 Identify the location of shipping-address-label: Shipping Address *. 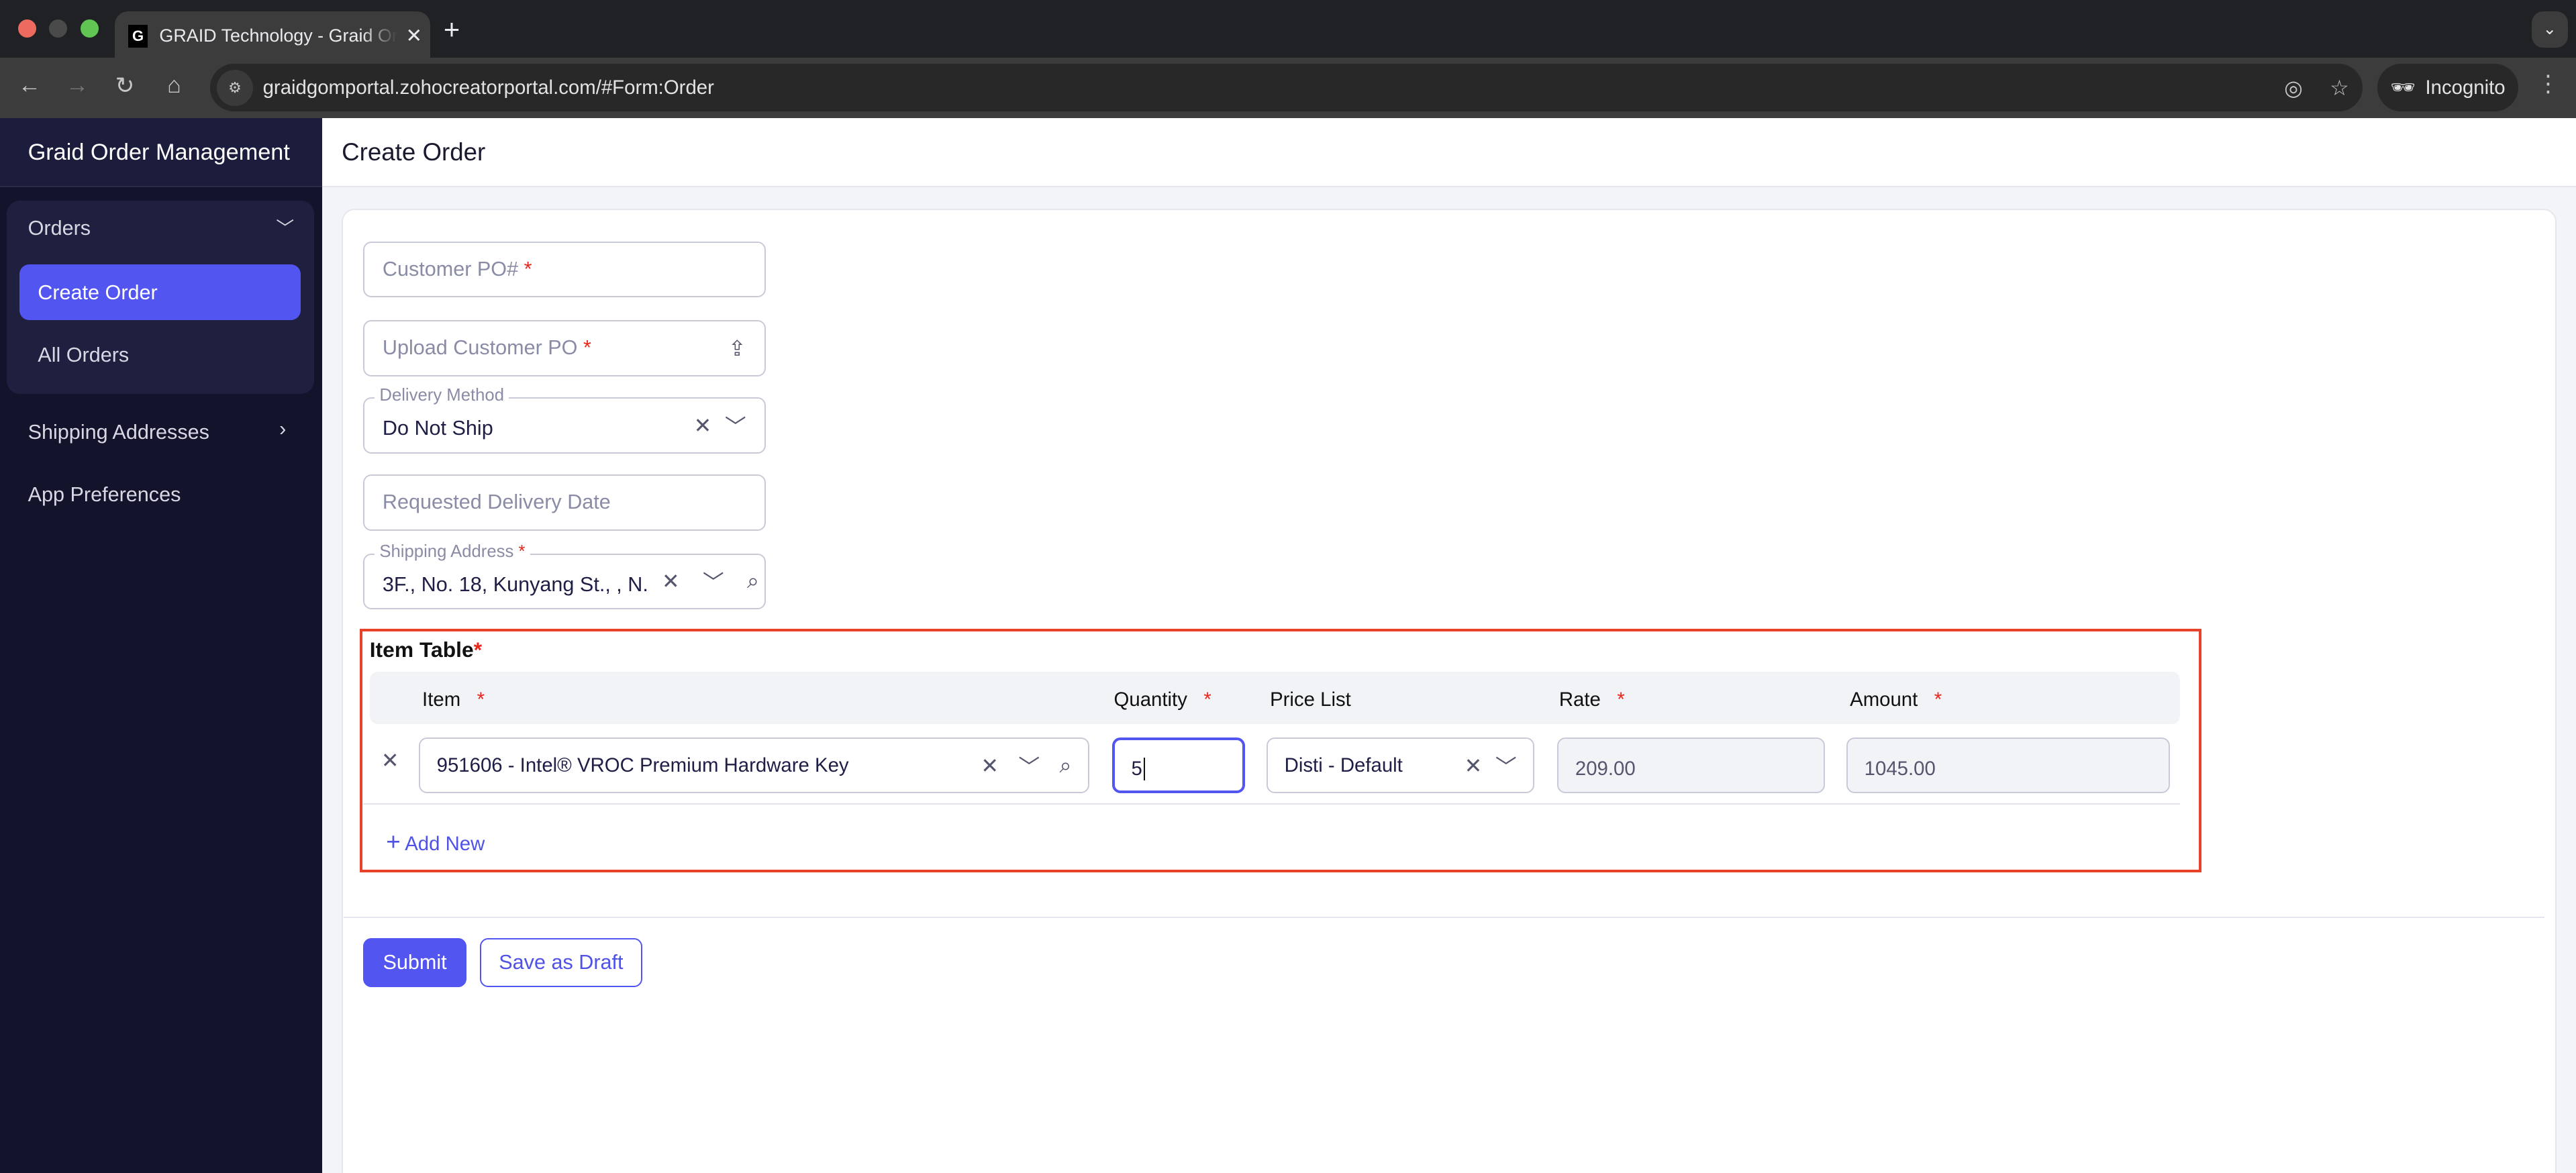
(452, 552).